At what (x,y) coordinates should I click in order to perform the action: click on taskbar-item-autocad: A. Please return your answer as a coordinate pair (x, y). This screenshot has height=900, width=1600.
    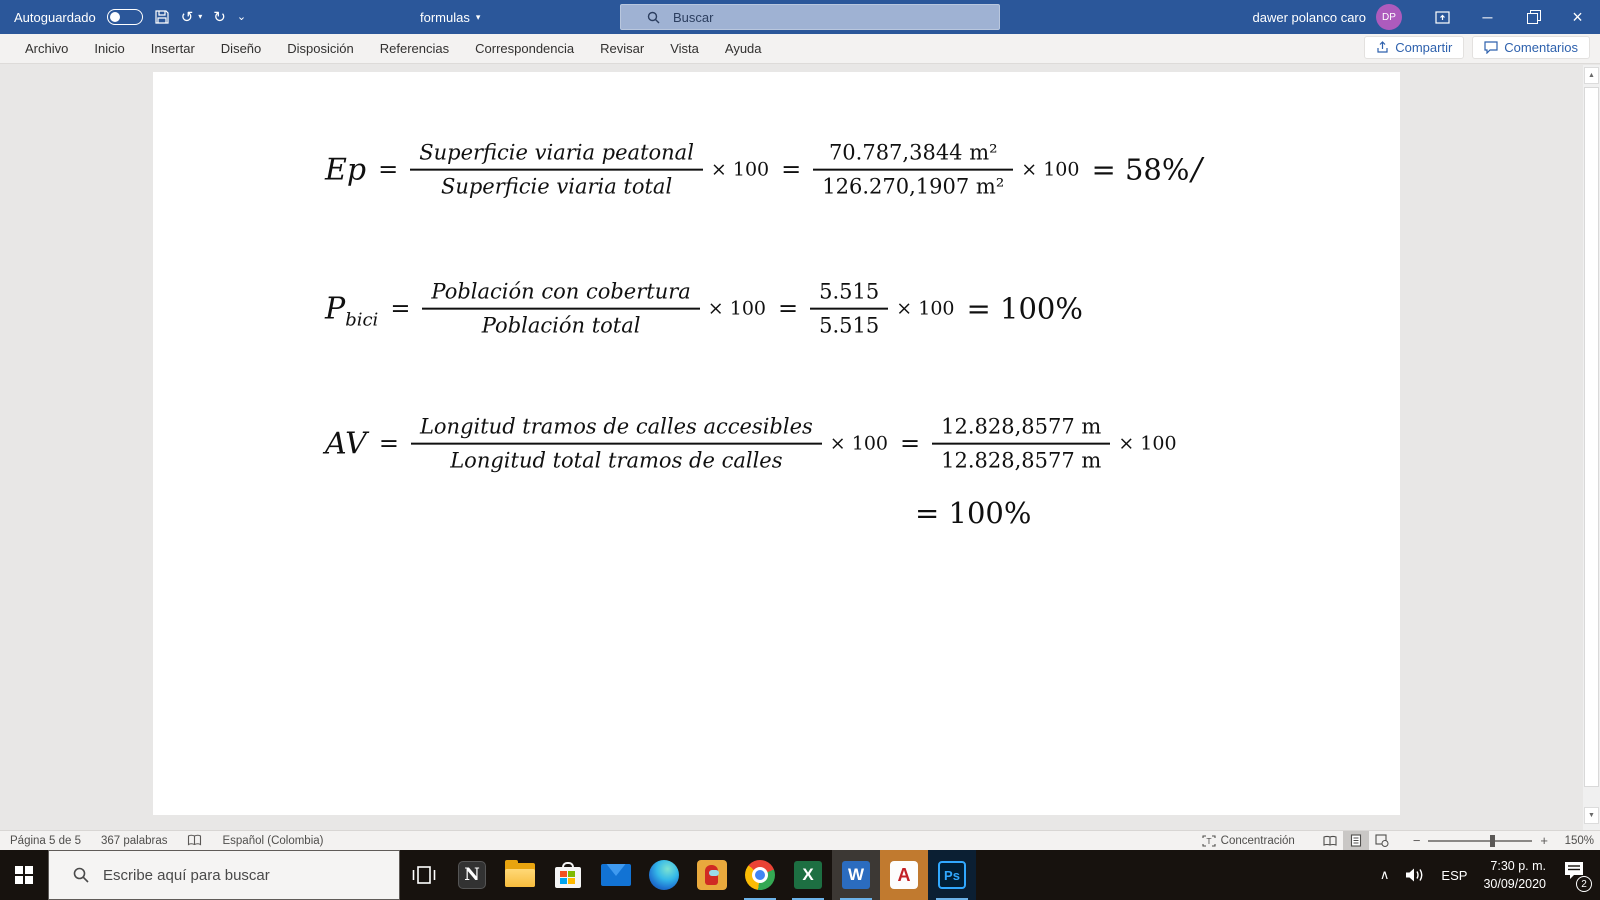
    Looking at the image, I should click on (904, 875).